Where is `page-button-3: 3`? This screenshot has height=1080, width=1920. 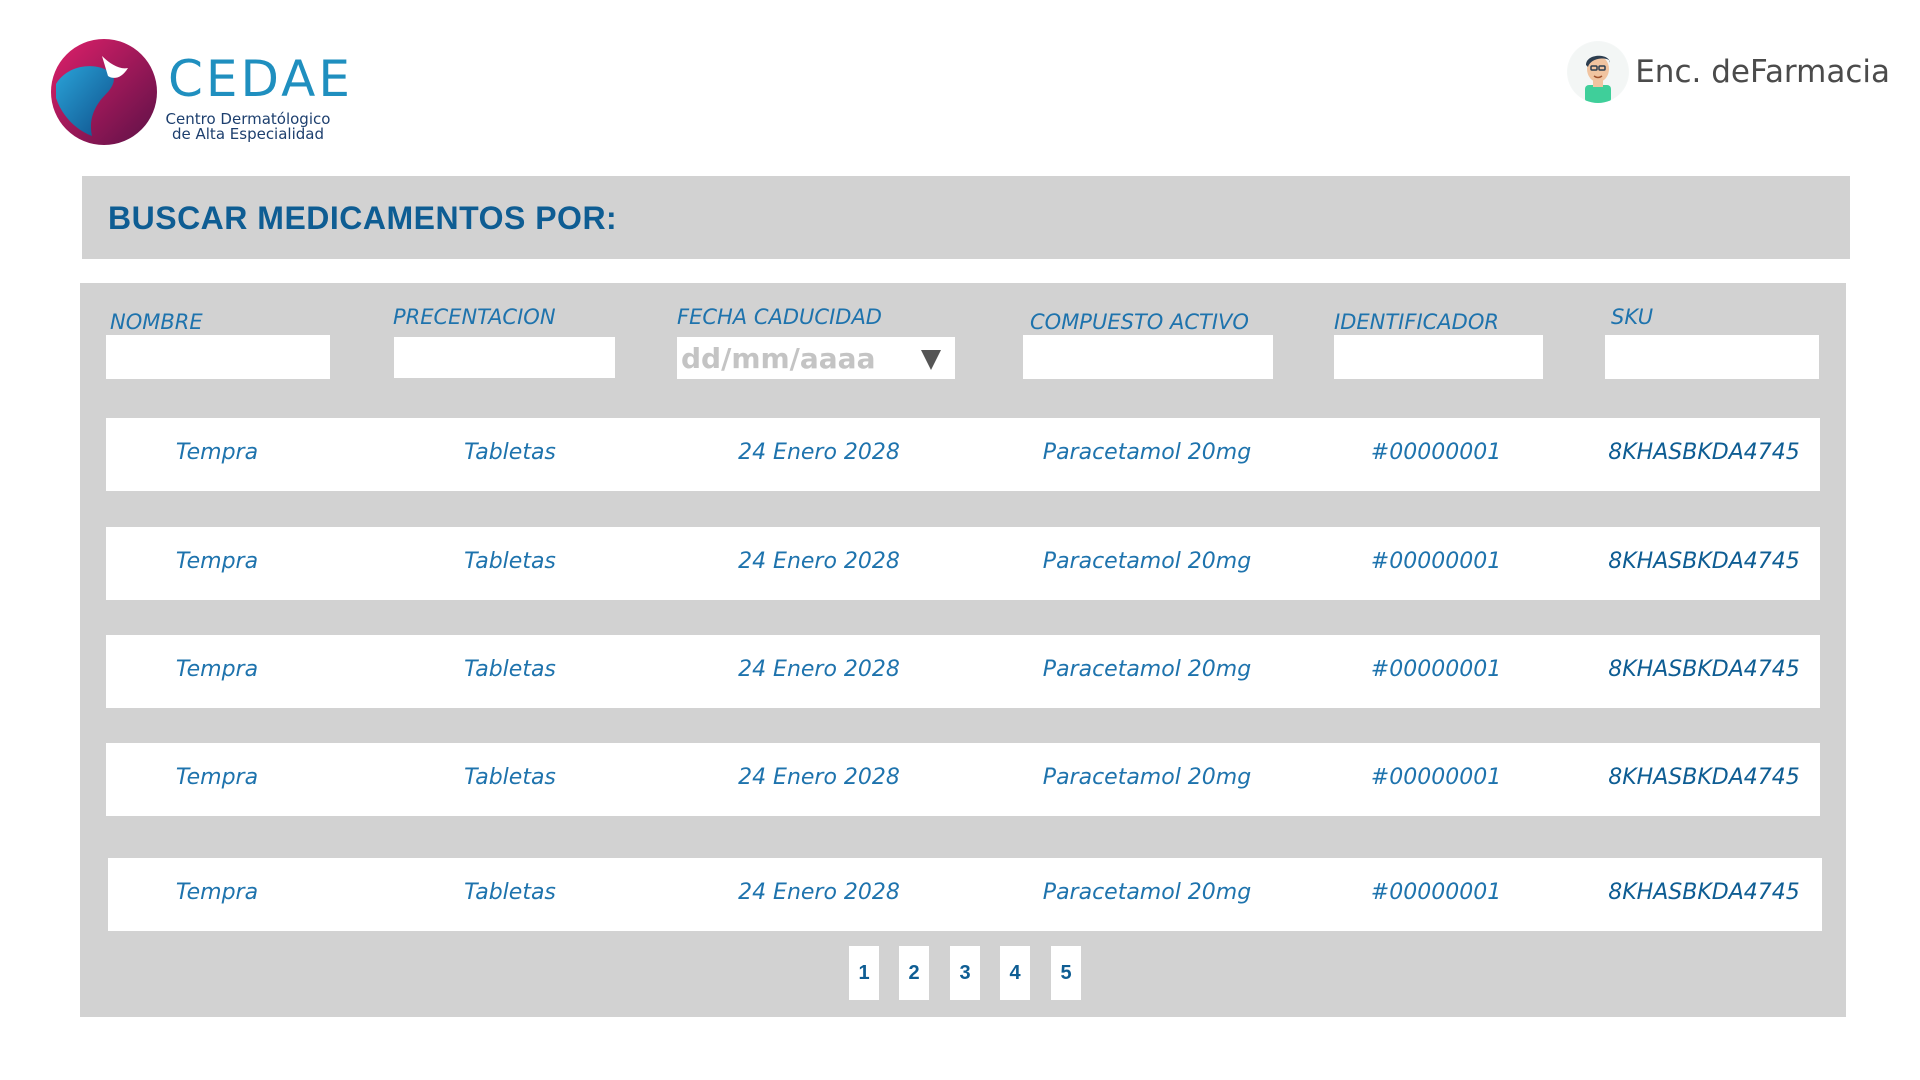 page-button-3: 3 is located at coordinates (965, 973).